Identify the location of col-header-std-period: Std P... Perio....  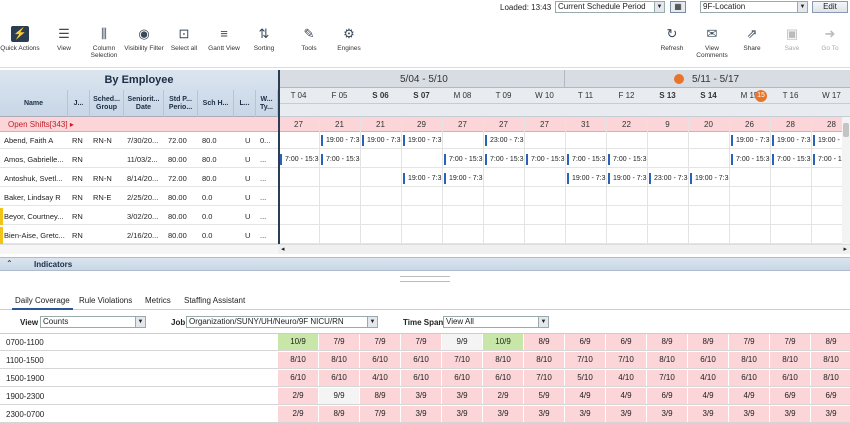
(181, 103).